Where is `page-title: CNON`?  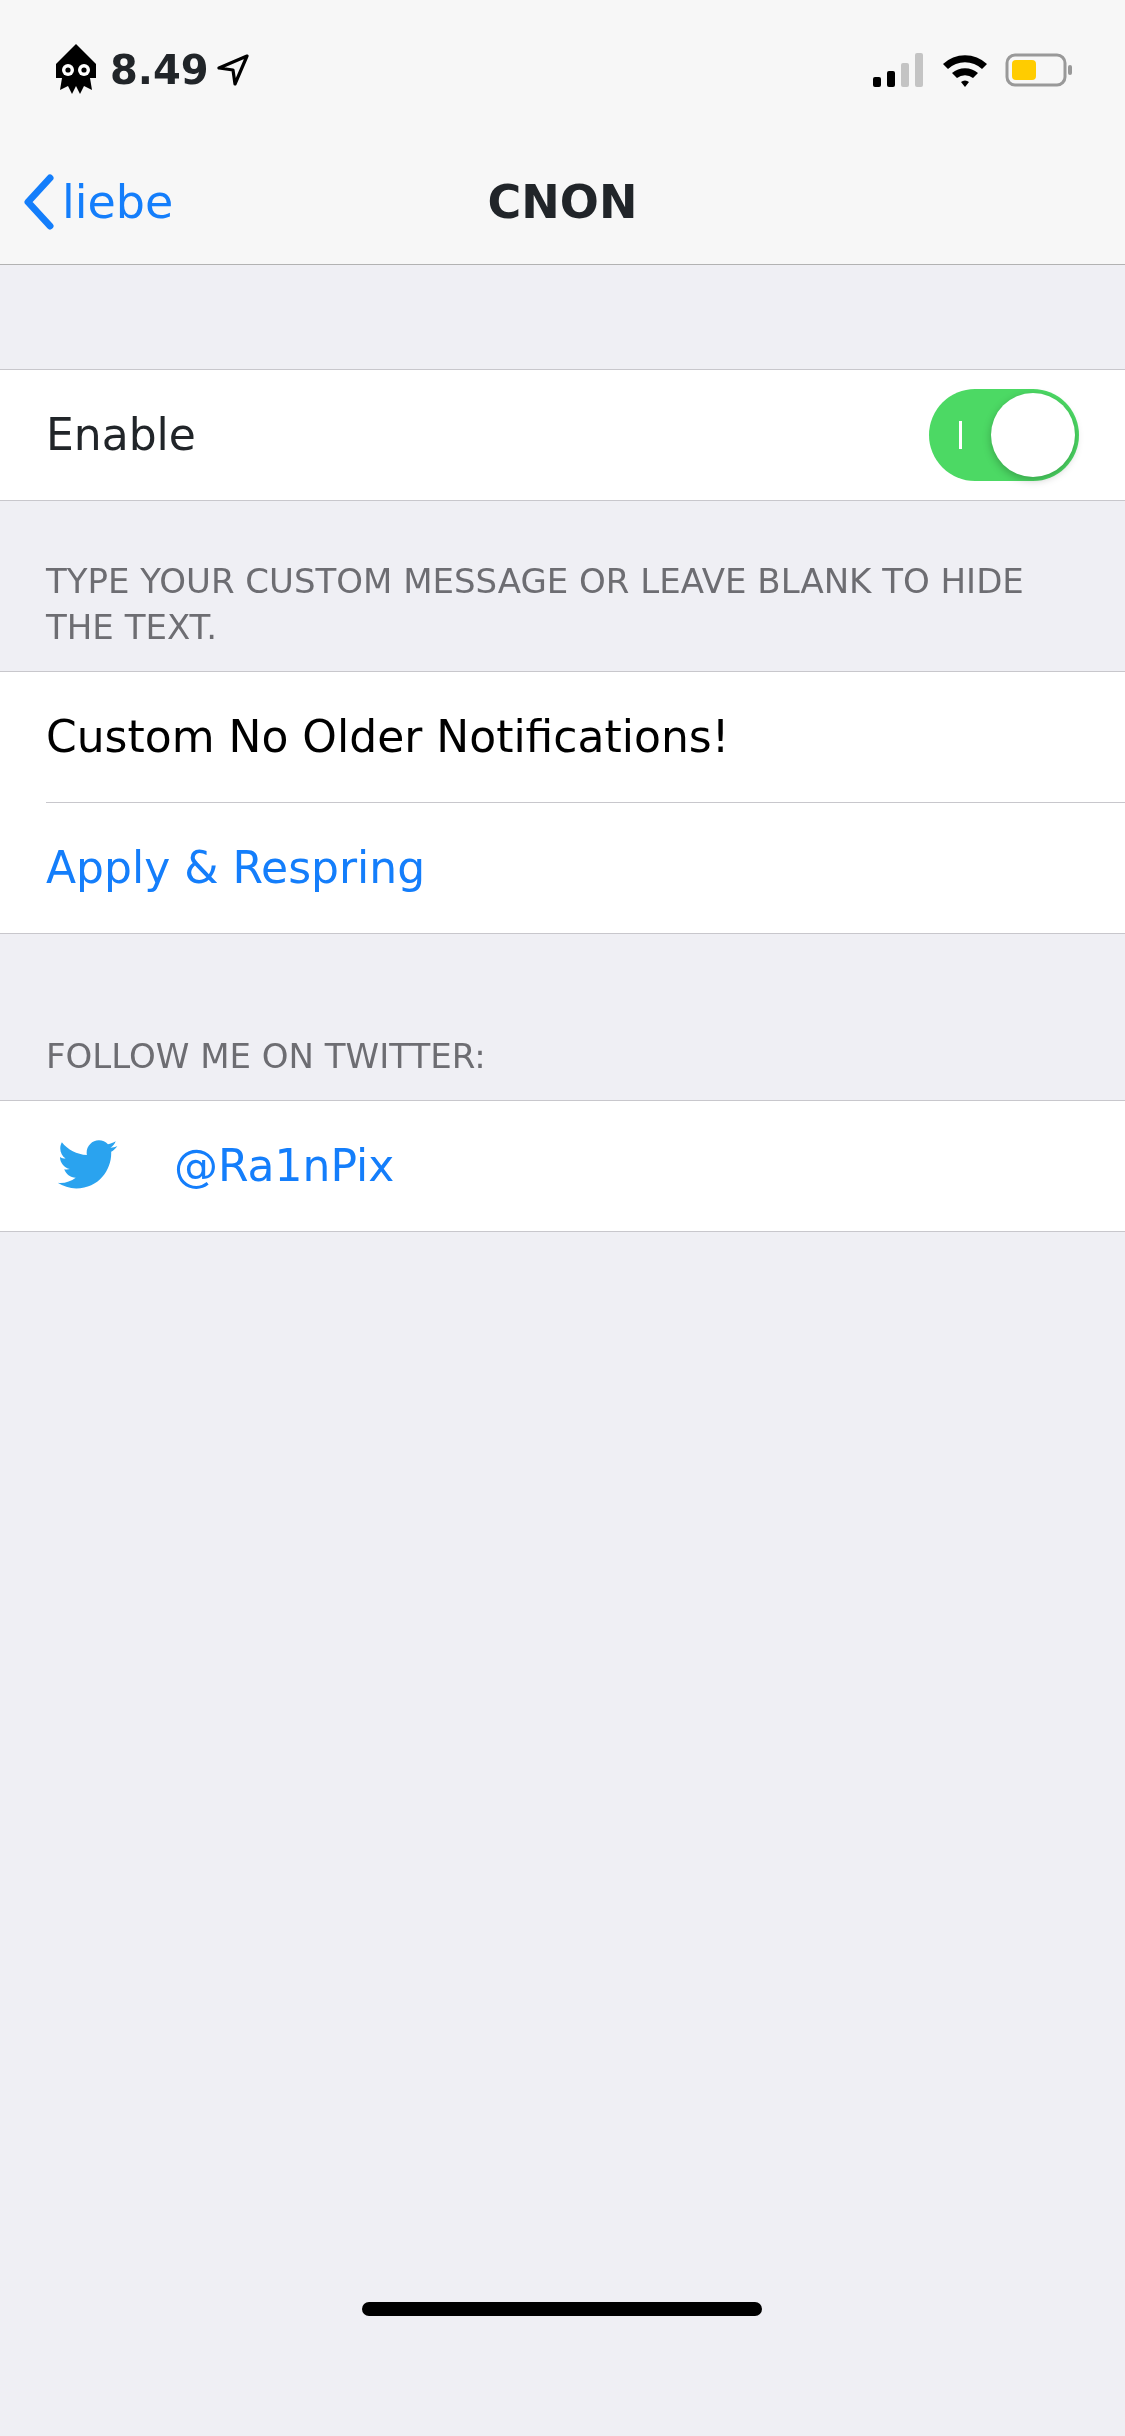 page-title: CNON is located at coordinates (562, 202).